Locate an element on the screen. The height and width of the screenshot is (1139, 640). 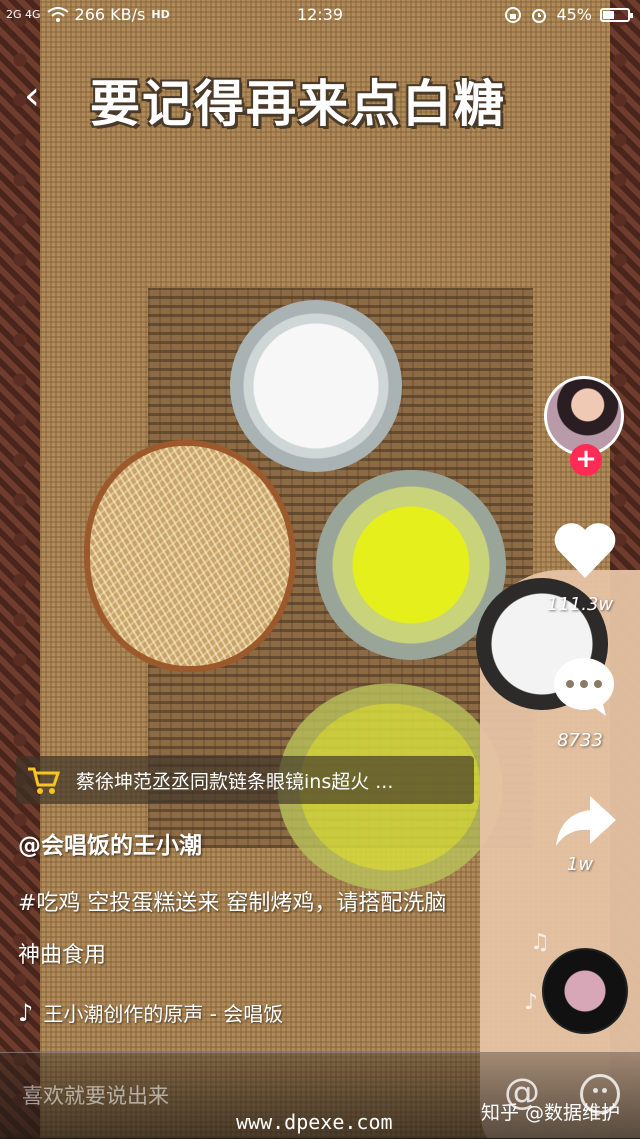
post-description: #吃鸡 空投蛋糕送来 窑制烤鸡，请搭配洗脑神曲食用 is located at coordinates (232, 929).